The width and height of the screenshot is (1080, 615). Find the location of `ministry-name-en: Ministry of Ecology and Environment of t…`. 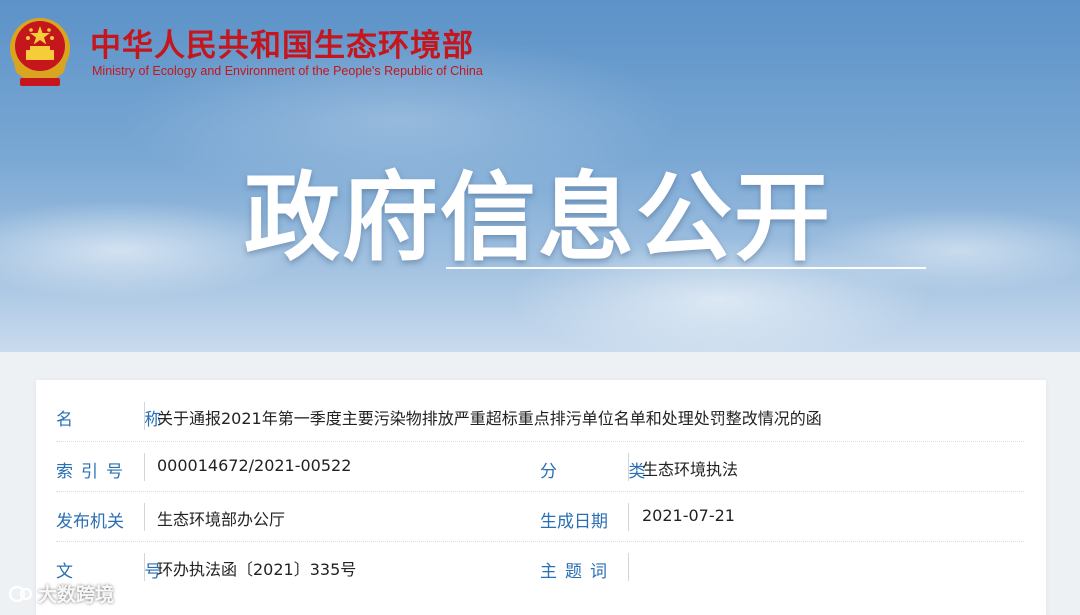

ministry-name-en: Ministry of Ecology and Environment of t… is located at coordinates (287, 71).